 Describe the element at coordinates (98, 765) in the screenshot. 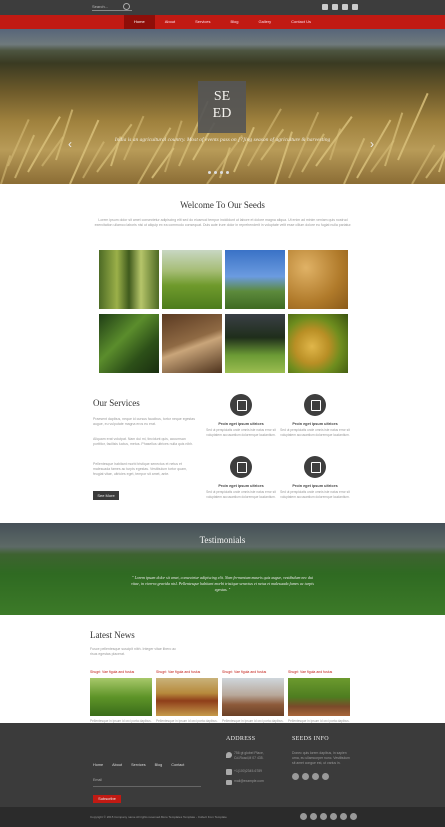

I see `footer-link-home: Home` at that location.